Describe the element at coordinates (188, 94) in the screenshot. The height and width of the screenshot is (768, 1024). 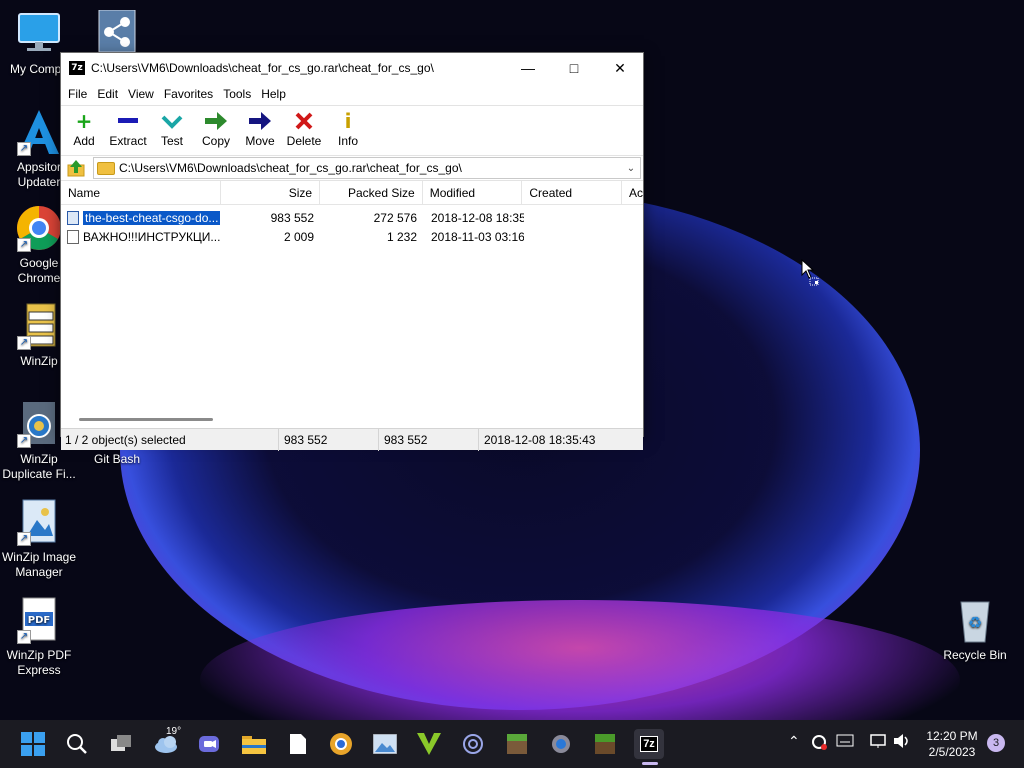
I see `menu-favorites: Favorites` at that location.